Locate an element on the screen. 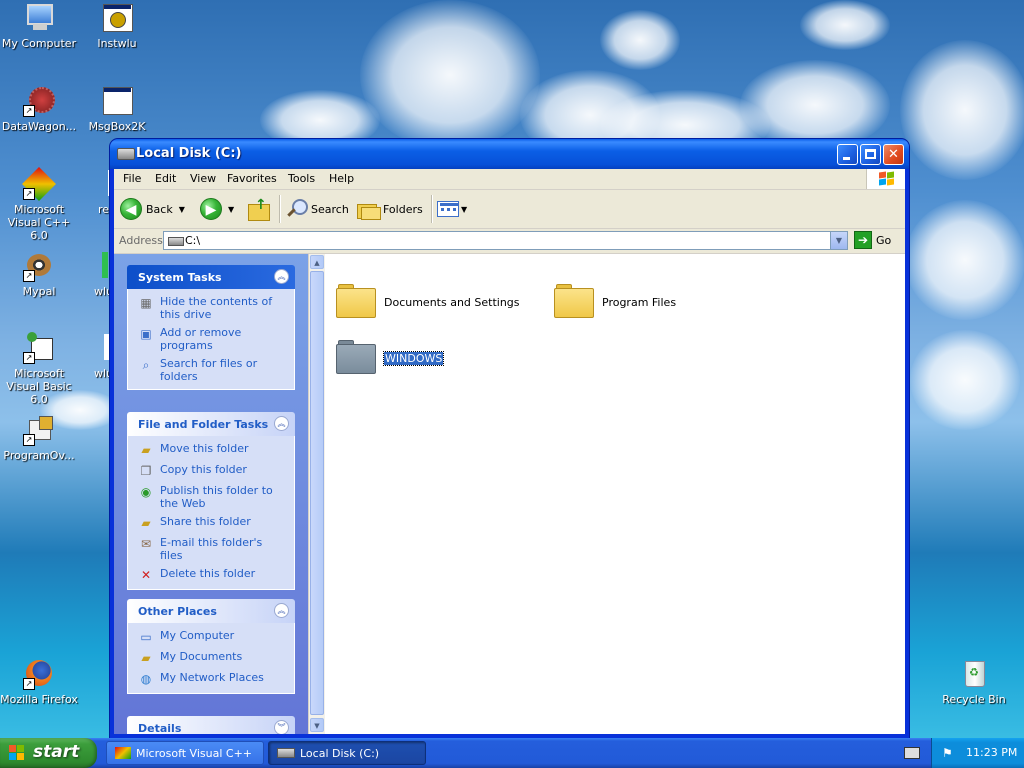 The image size is (1024, 768). task-delete-folder: ✕ Delete this folder is located at coordinates (212, 575).